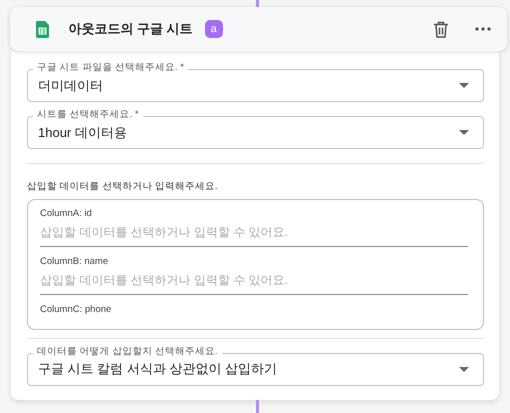 The width and height of the screenshot is (510, 413). What do you see at coordinates (110, 68) in the screenshot?
I see `field-label: 구글 시트 파일을 선택해주세요. *` at bounding box center [110, 68].